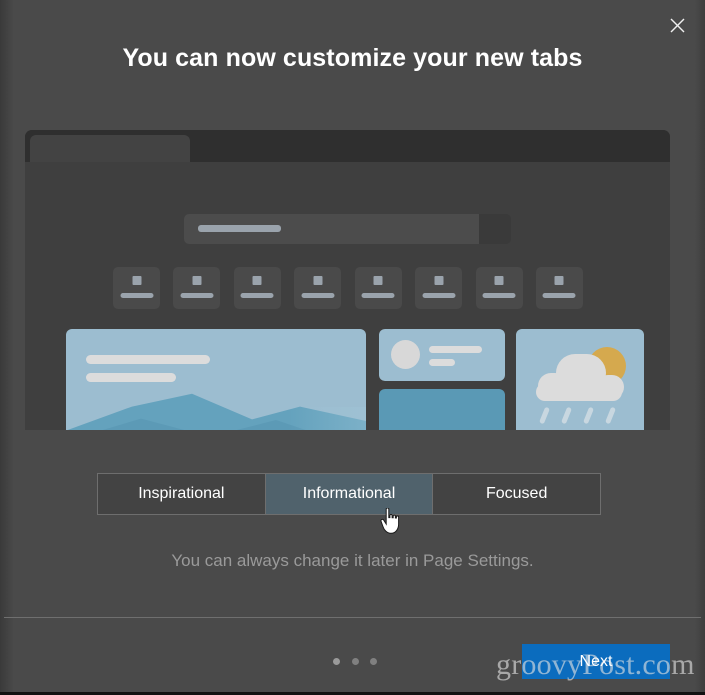 The image size is (705, 695). Describe the element at coordinates (216, 379) in the screenshot. I see `hero-image-card` at that location.